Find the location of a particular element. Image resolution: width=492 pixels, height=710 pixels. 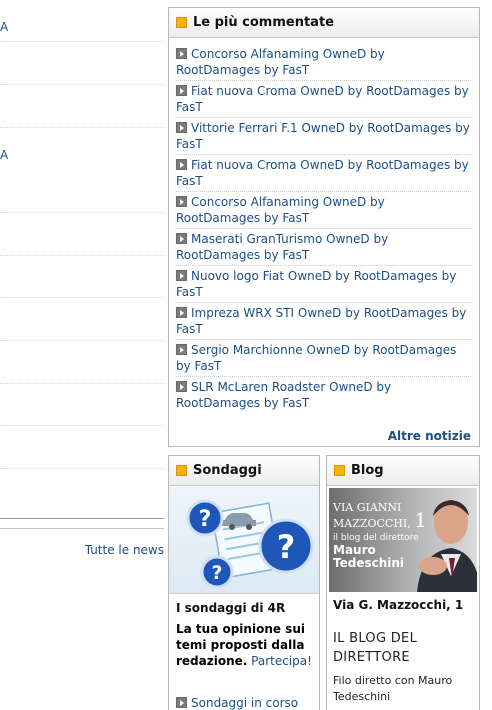

more-news-link: Altre notizie is located at coordinates (429, 436).